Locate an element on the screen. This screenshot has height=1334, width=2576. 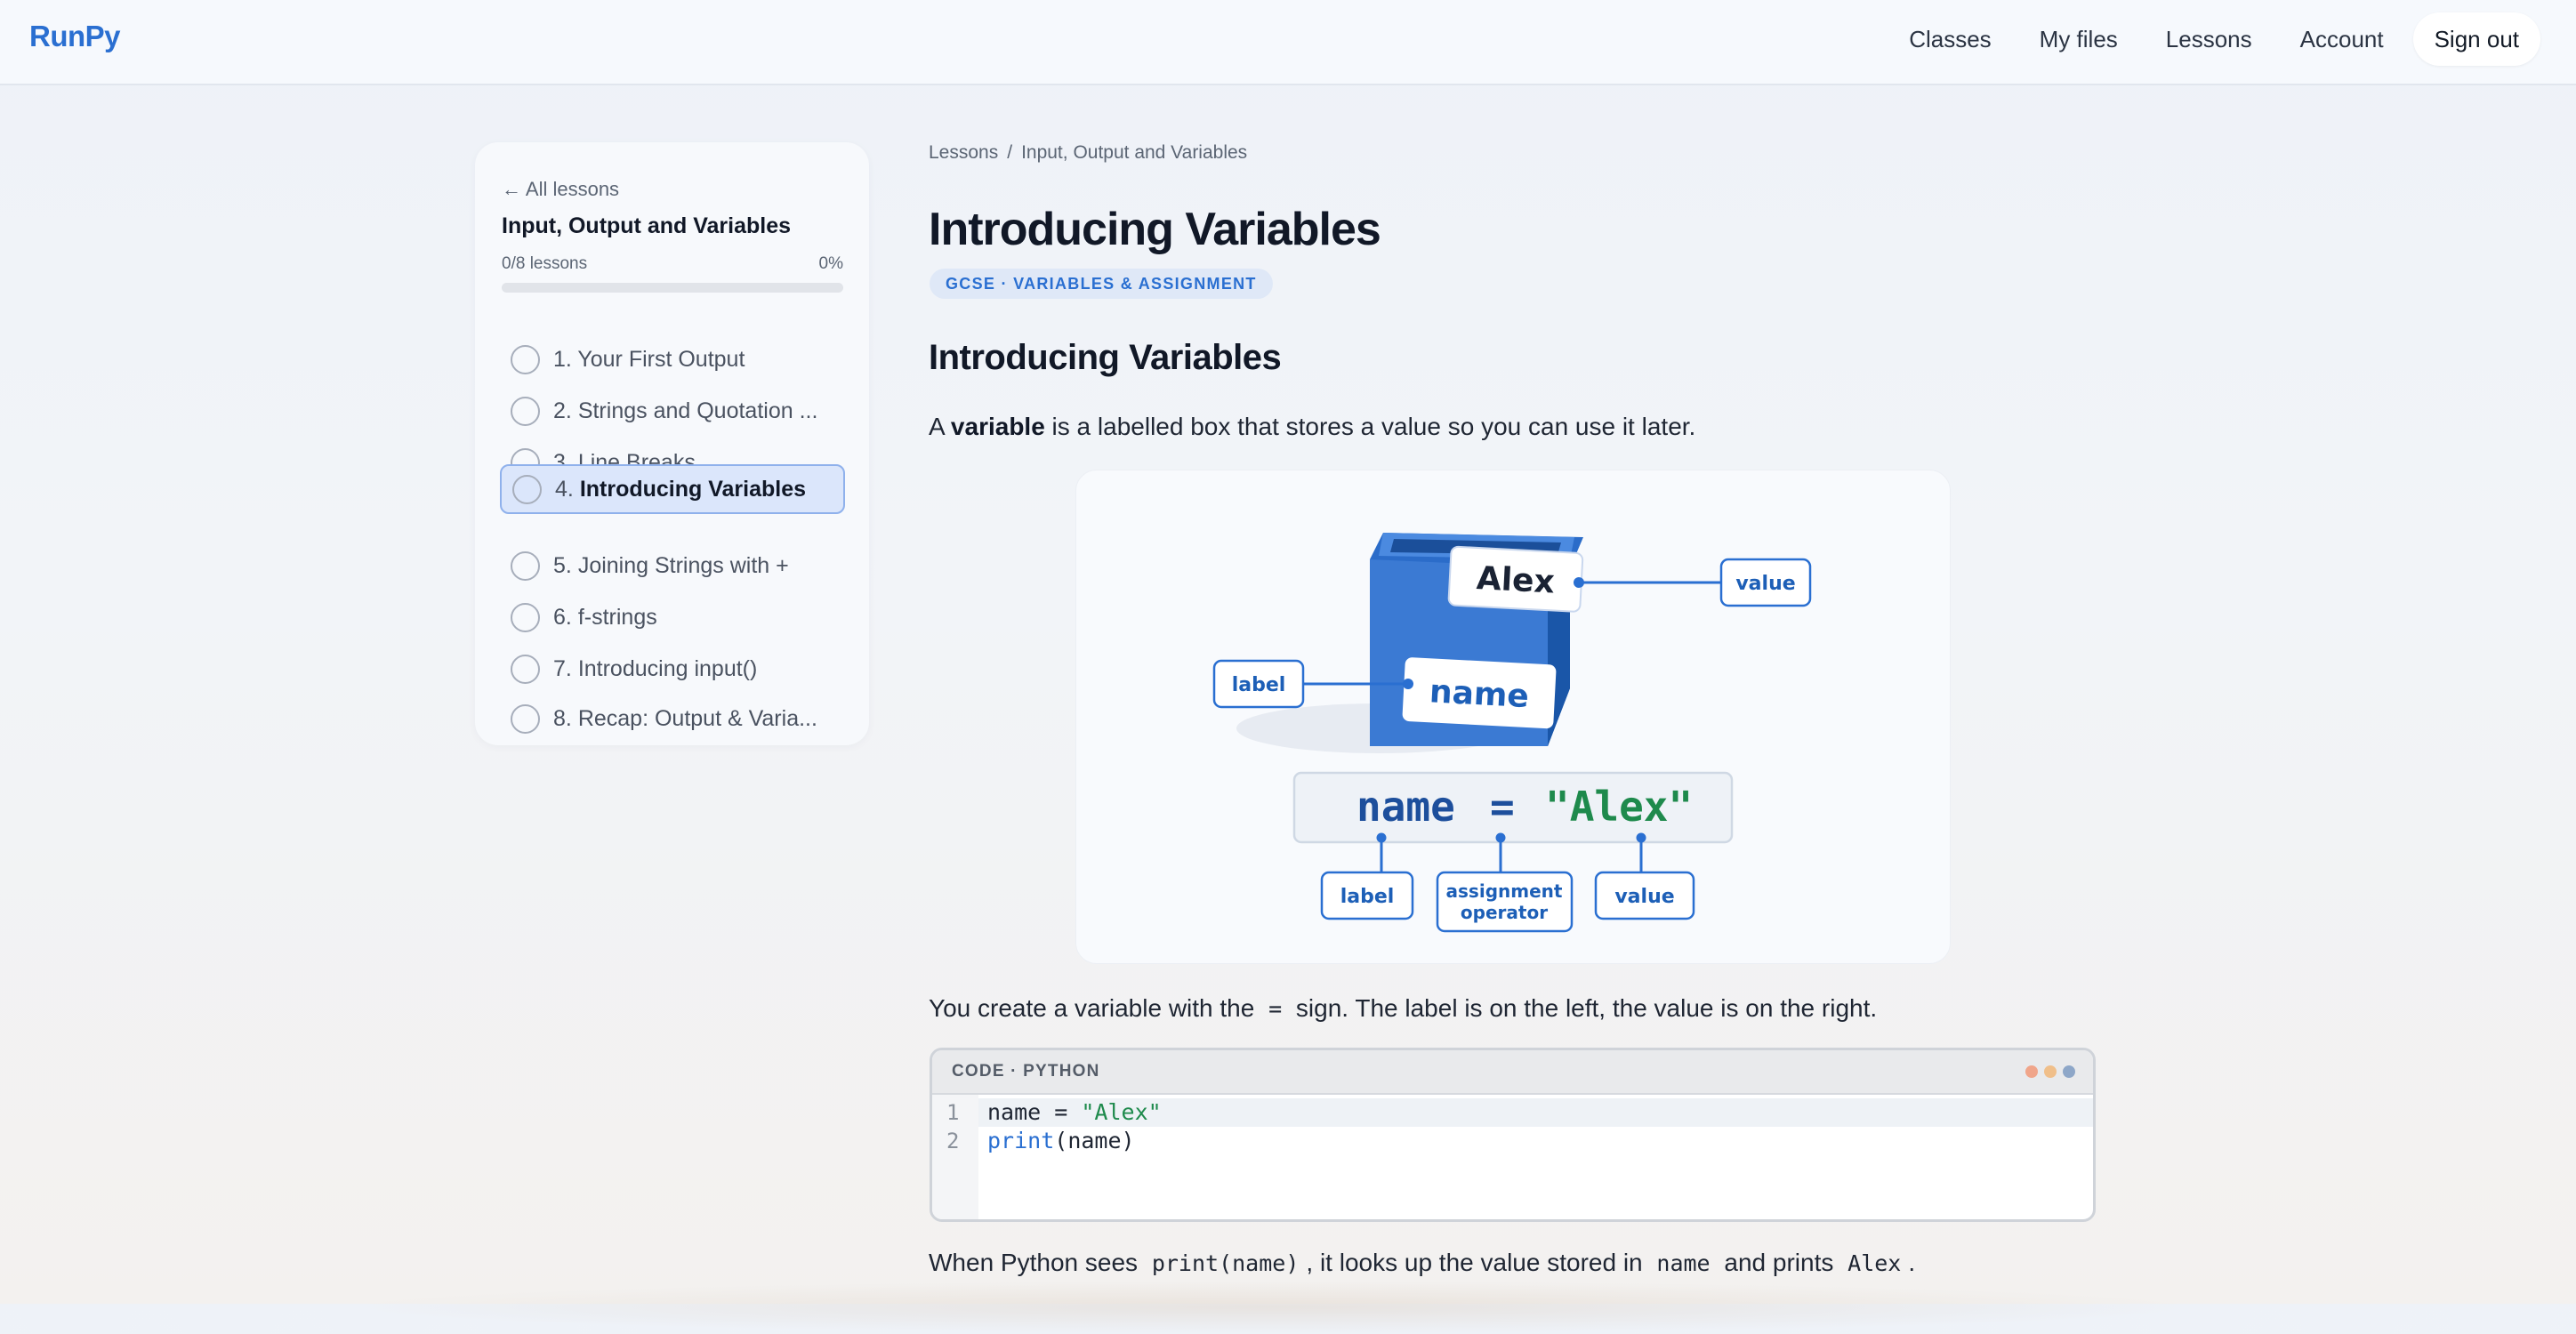
inline-code-print: print(name) is located at coordinates (1225, 1263).